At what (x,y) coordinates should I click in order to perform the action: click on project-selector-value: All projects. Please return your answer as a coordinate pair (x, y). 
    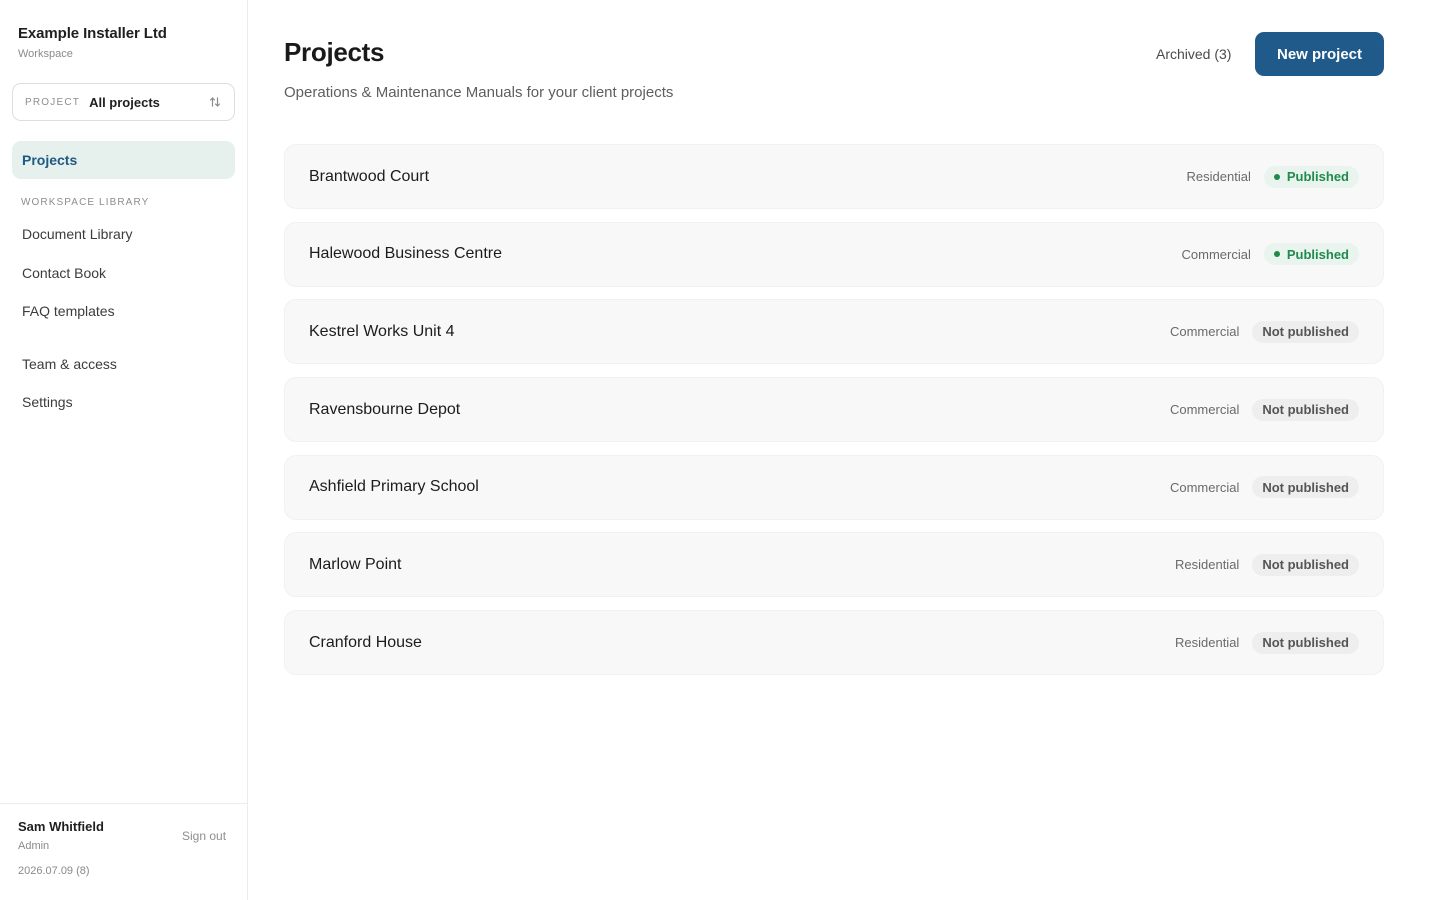
    Looking at the image, I should click on (124, 102).